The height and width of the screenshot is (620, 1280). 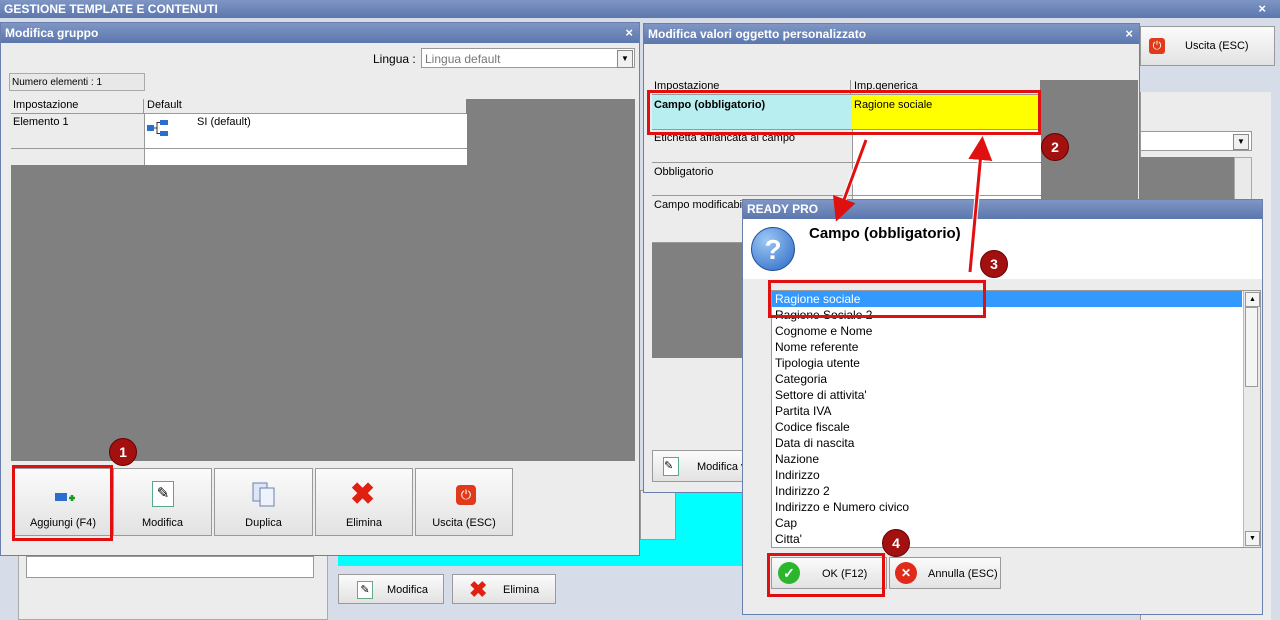 I want to click on annotation-arrows, so click(x=912, y=204).